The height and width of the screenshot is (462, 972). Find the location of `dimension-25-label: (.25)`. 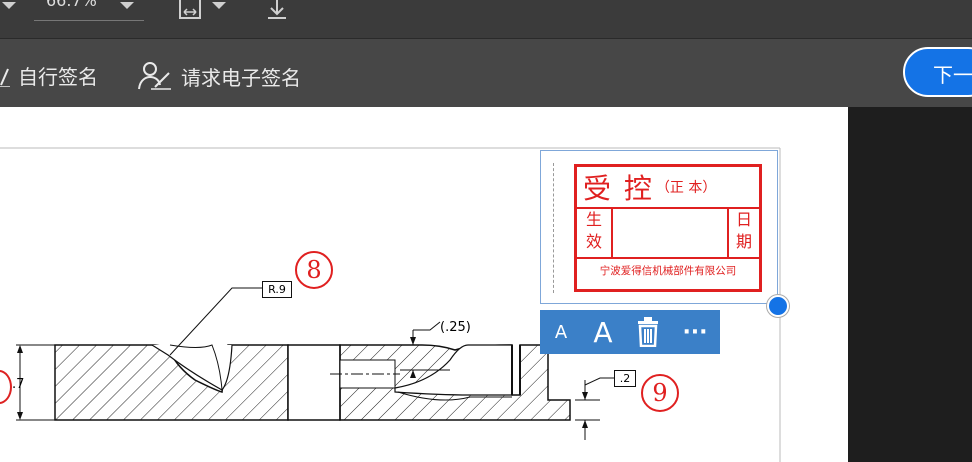

dimension-25-label: (.25) is located at coordinates (455, 327).